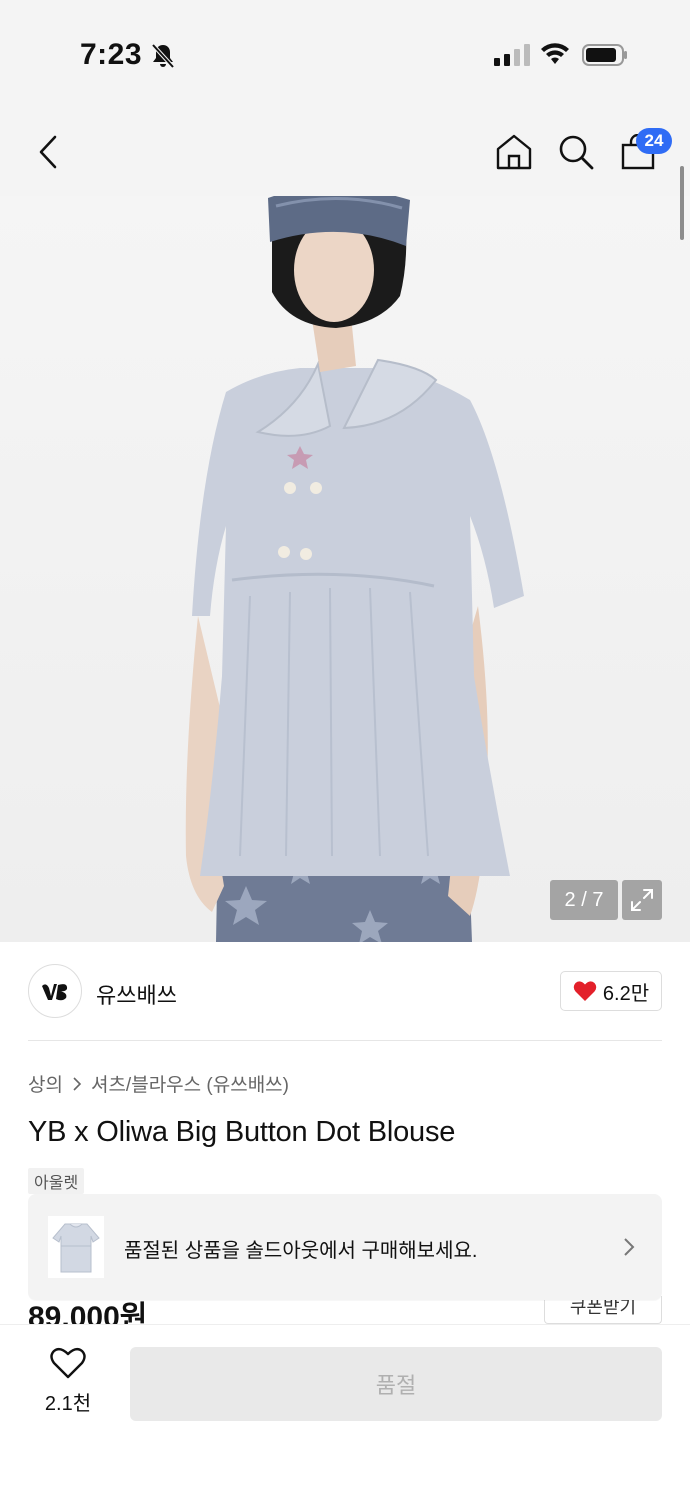  I want to click on bell-off-icon, so click(163, 56).